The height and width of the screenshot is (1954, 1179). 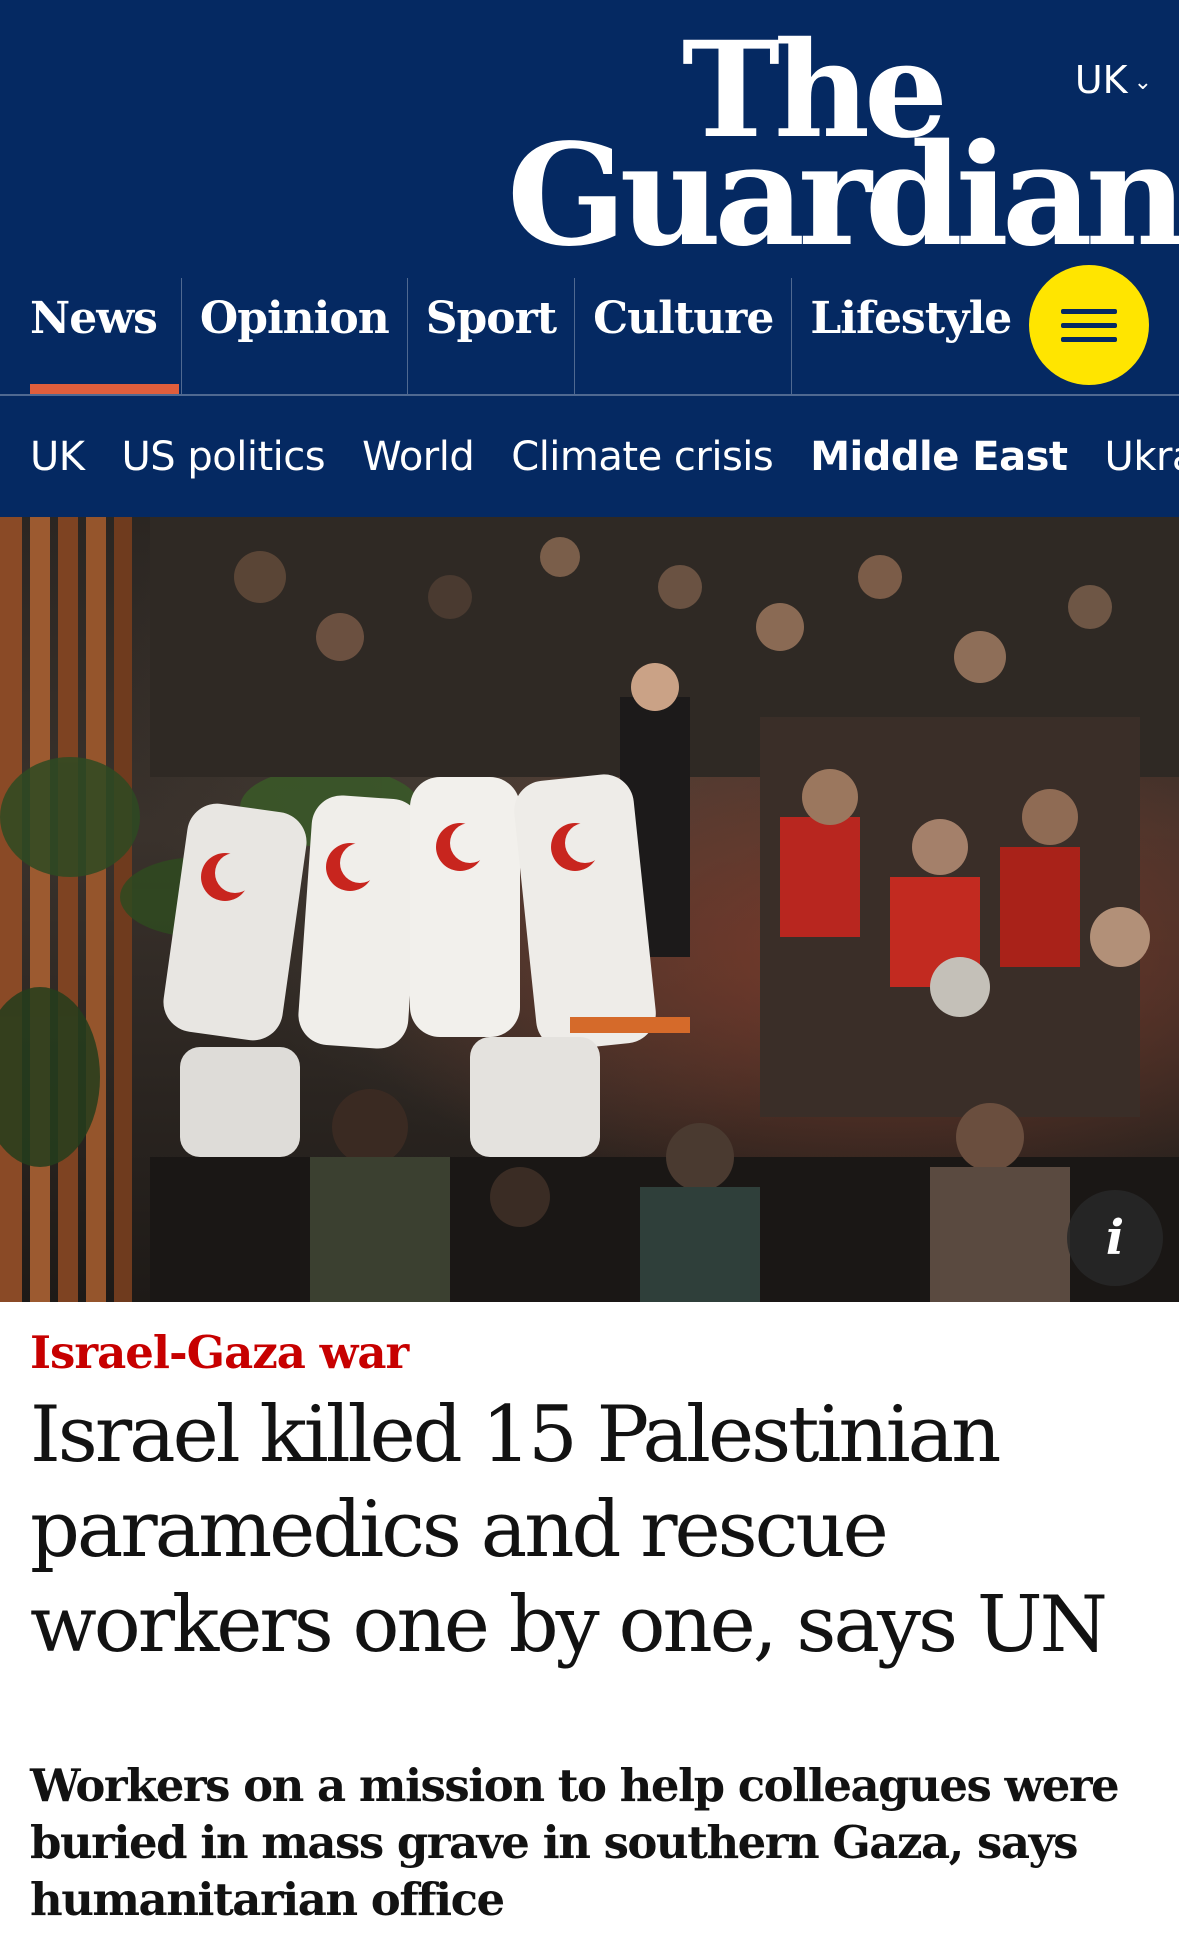 I want to click on pillar-culture: Culture, so click(x=682, y=336).